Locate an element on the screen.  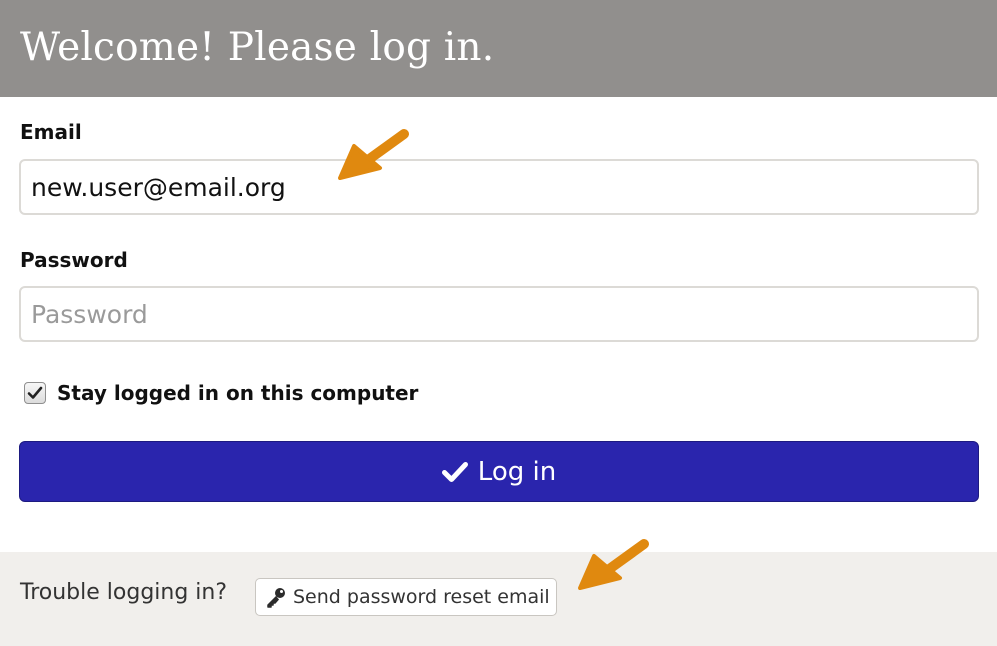
check-icon is located at coordinates (454, 471).